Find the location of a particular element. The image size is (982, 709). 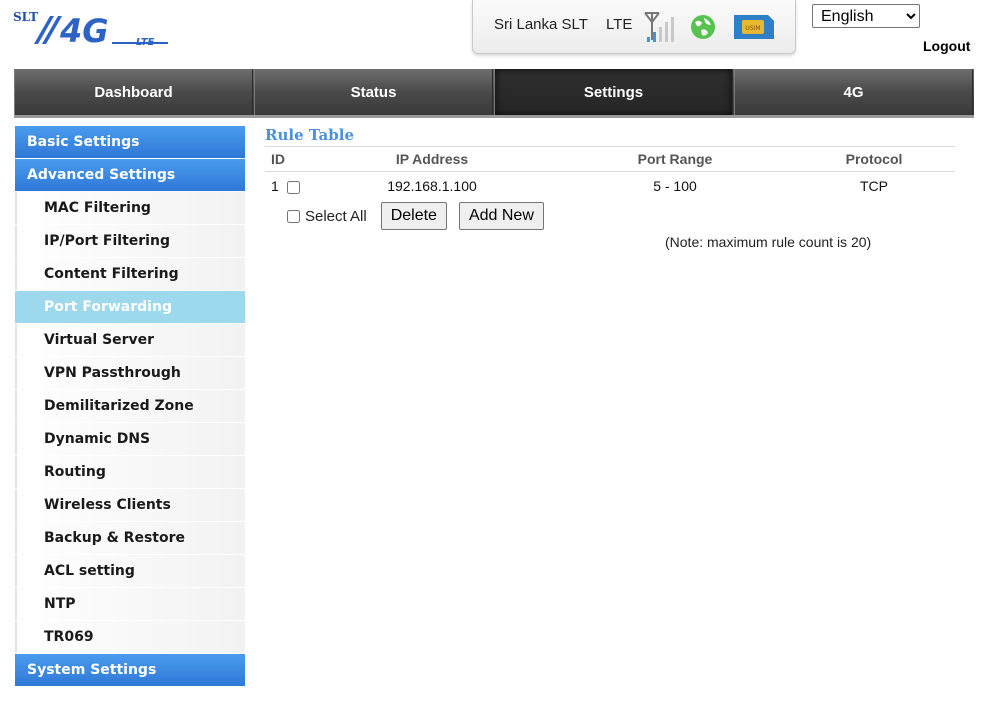

sidebar-item-wireless-clients: Wireless Clients is located at coordinates (130, 505).